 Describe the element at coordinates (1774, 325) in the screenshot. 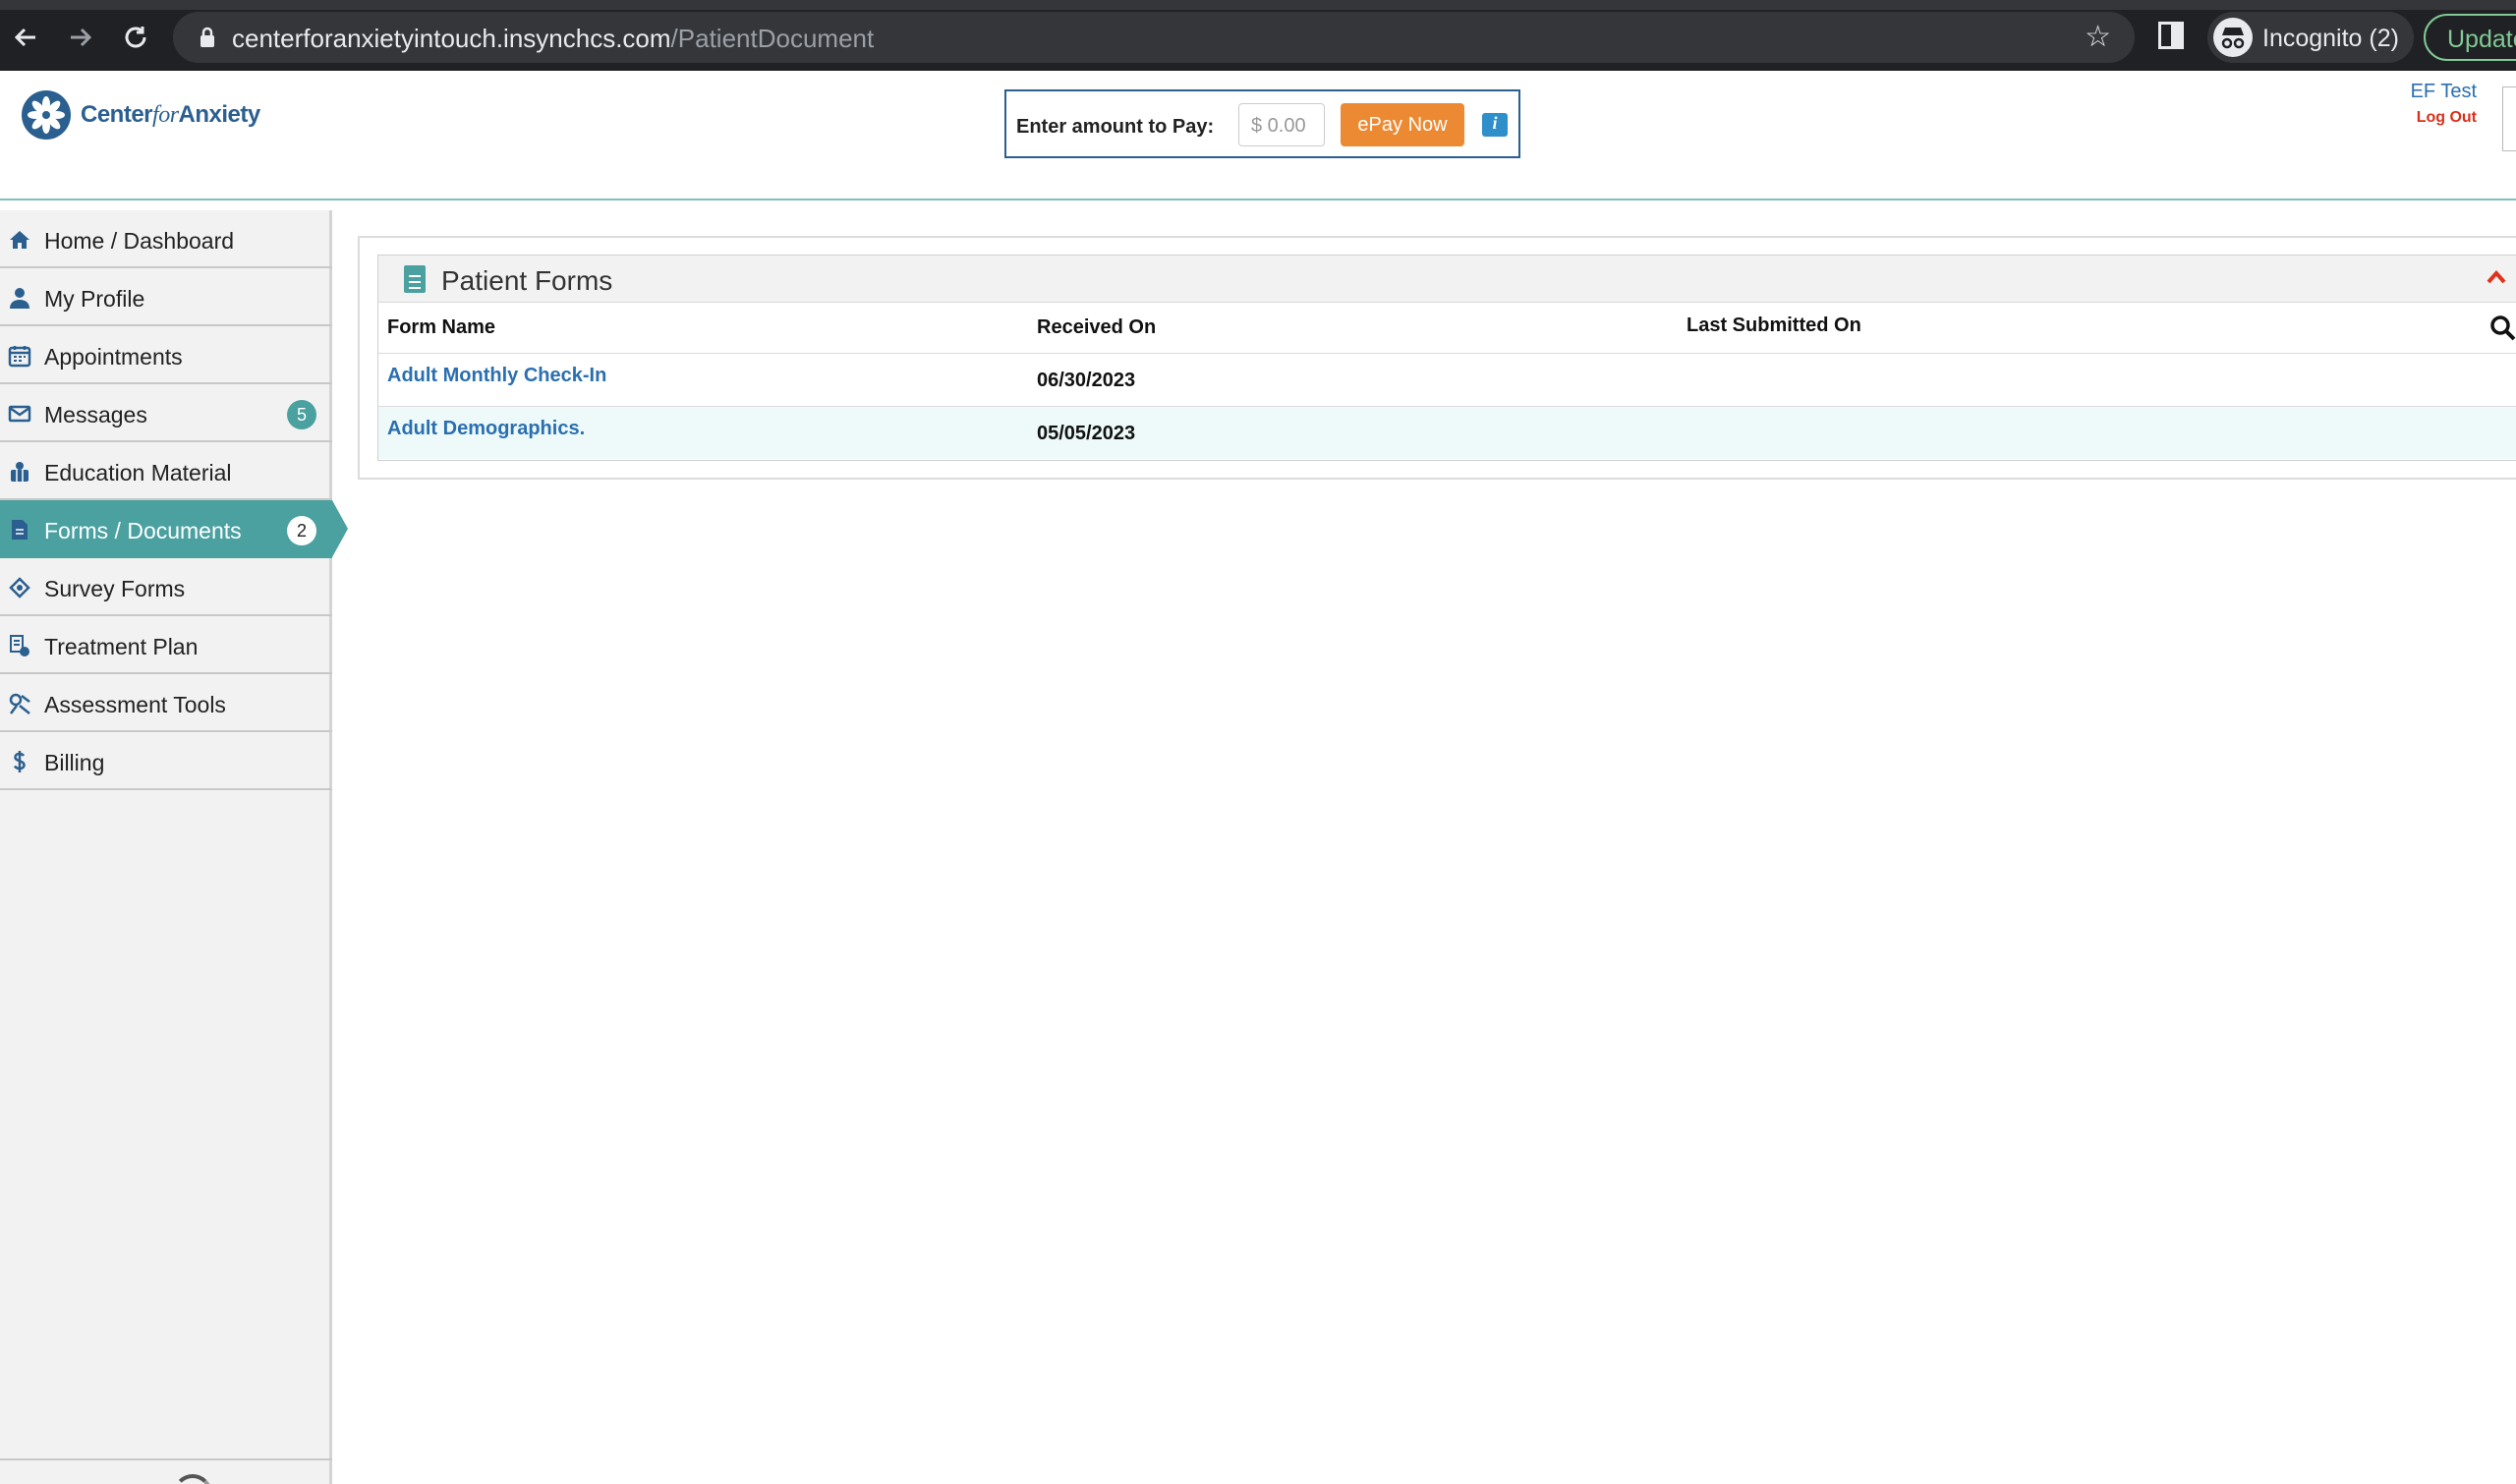

I see `column-header-last-submitted-on: Last Submitted On` at that location.